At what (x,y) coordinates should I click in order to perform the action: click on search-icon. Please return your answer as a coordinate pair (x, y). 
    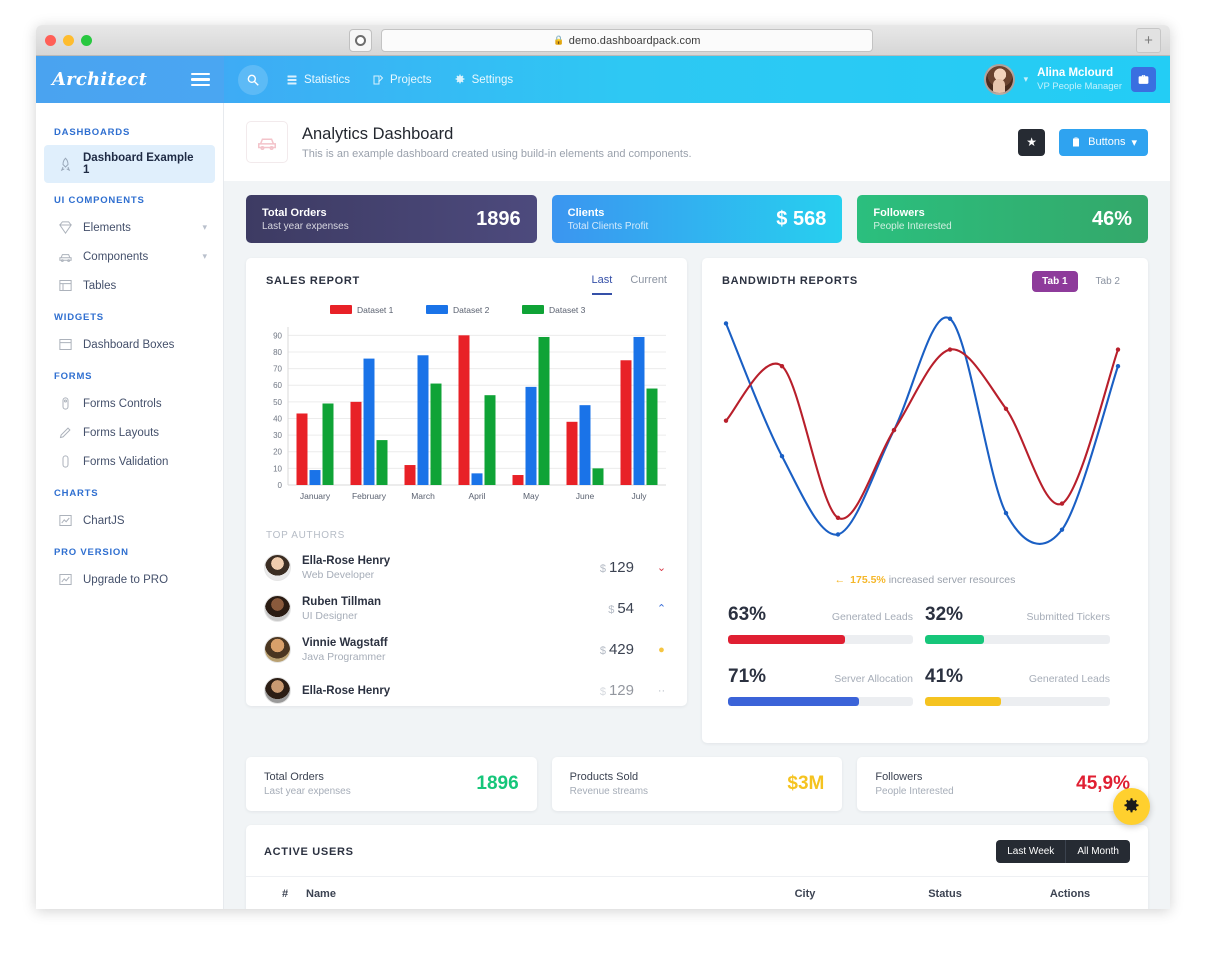
    Looking at the image, I should click on (253, 79).